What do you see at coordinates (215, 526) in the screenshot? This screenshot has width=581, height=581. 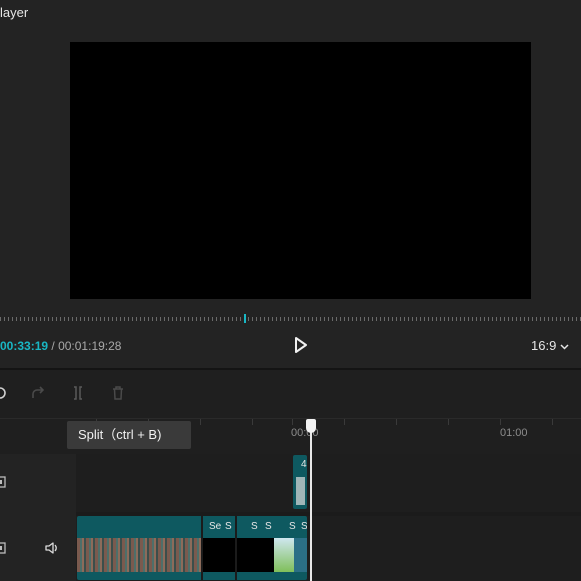 I see `clip-label: Sе` at bounding box center [215, 526].